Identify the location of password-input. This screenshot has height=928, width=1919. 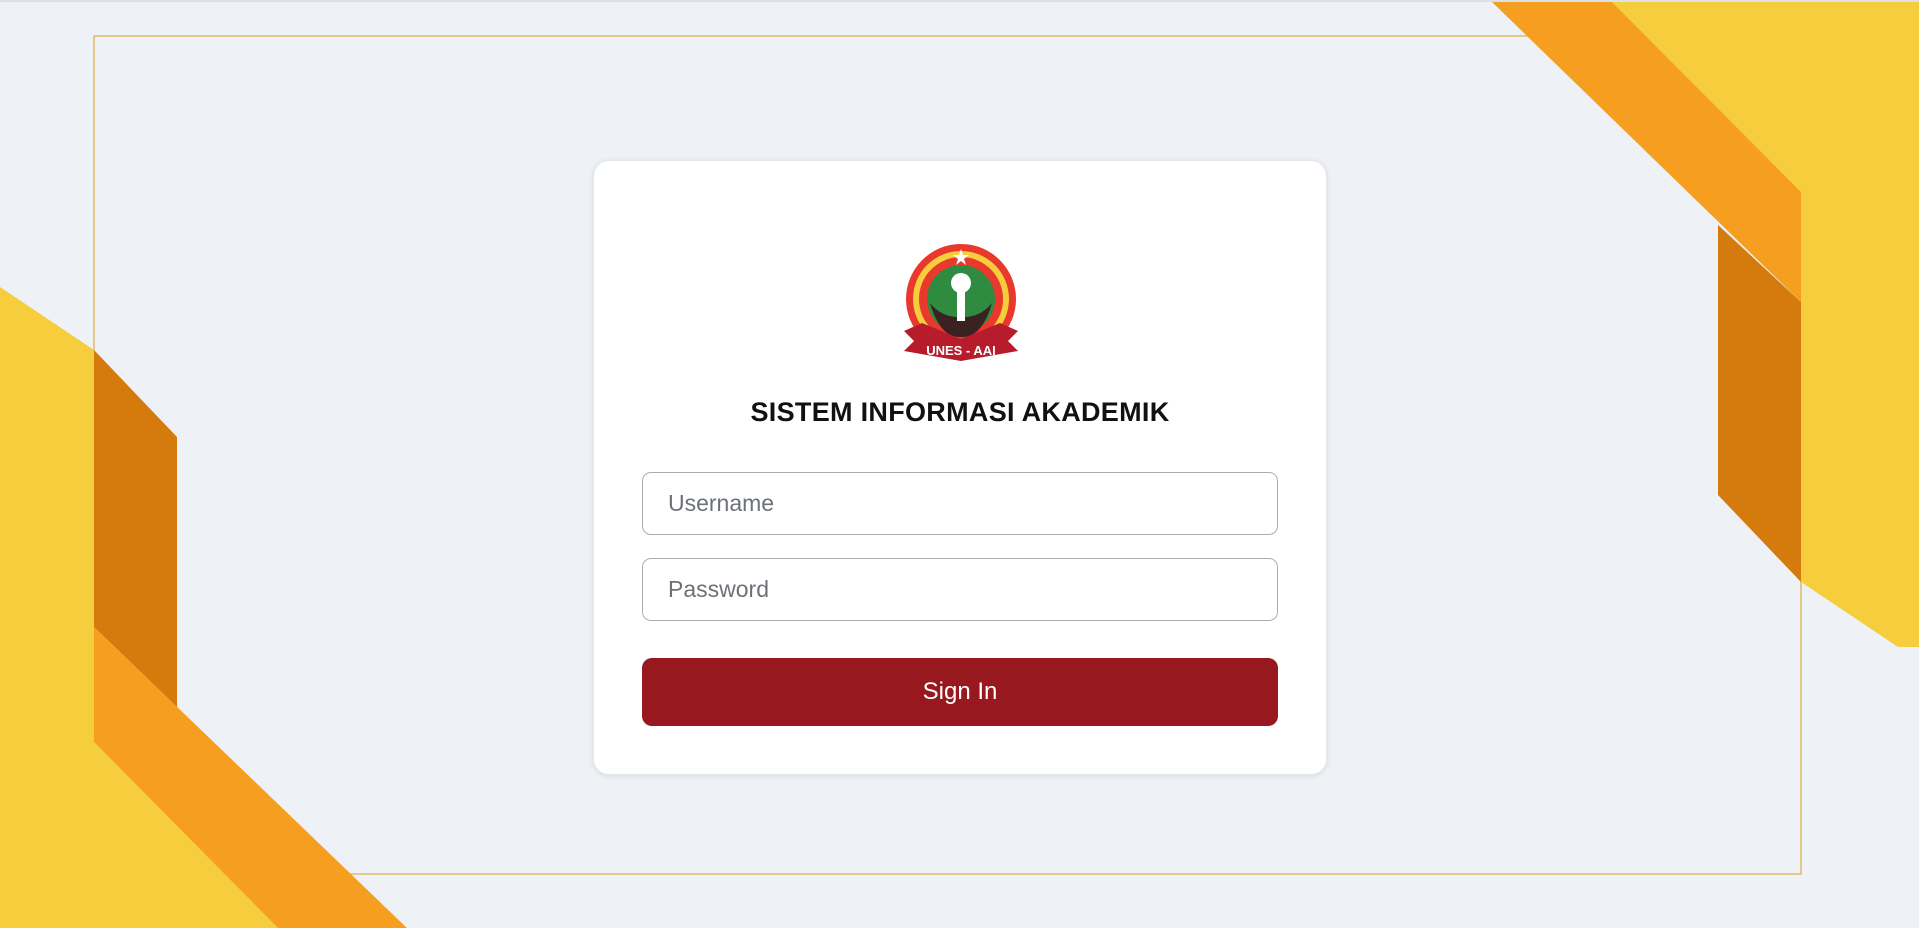
(960, 589).